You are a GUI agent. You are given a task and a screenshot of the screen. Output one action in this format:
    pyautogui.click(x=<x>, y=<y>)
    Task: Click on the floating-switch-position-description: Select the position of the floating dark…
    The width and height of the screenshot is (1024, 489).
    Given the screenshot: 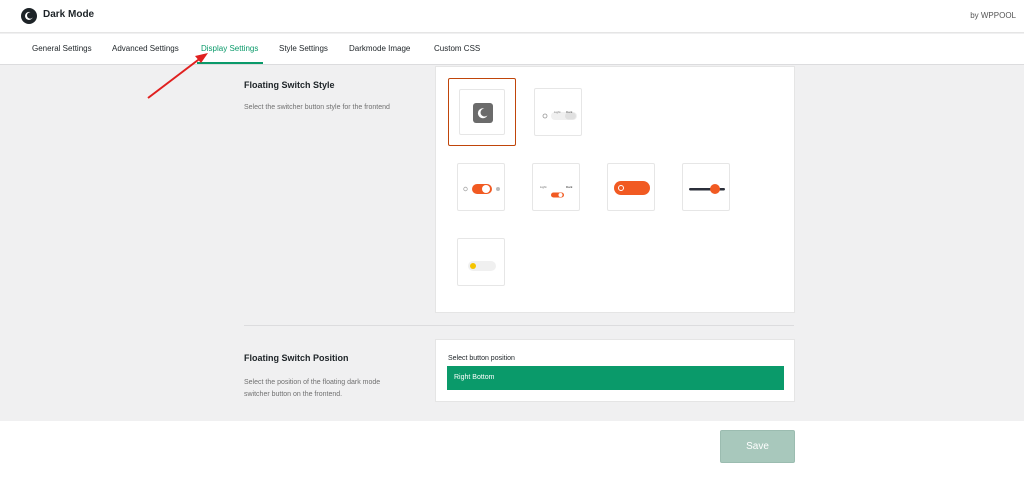 What is the action you would take?
    pyautogui.click(x=312, y=388)
    